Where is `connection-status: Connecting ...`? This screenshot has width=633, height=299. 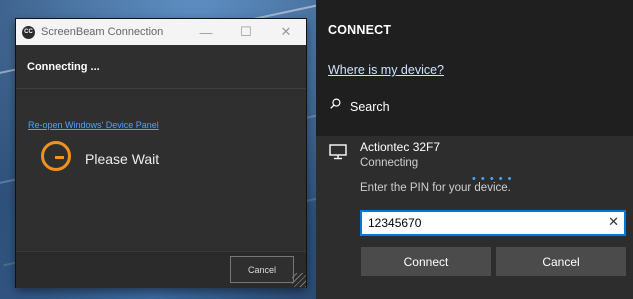 connection-status: Connecting ... is located at coordinates (63, 67).